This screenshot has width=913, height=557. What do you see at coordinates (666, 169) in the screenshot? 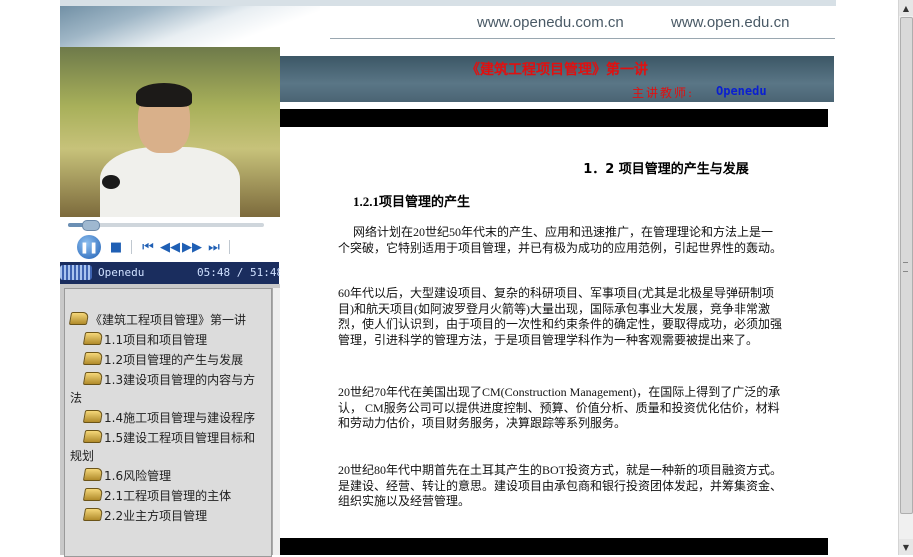
I see `section-heading: 1．2 项目管理的产生与发展` at bounding box center [666, 169].